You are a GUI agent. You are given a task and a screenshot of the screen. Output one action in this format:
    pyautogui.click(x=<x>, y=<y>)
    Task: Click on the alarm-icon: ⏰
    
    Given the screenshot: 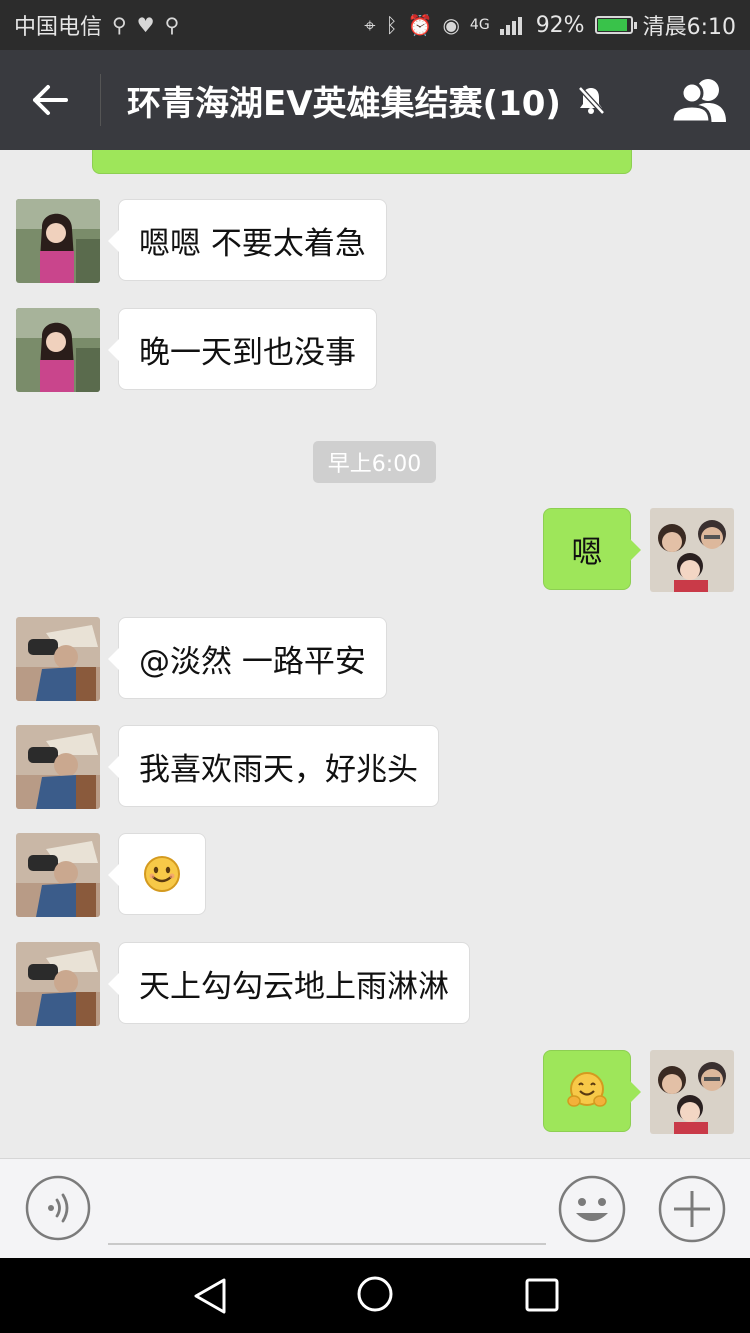 What is the action you would take?
    pyautogui.click(x=420, y=25)
    